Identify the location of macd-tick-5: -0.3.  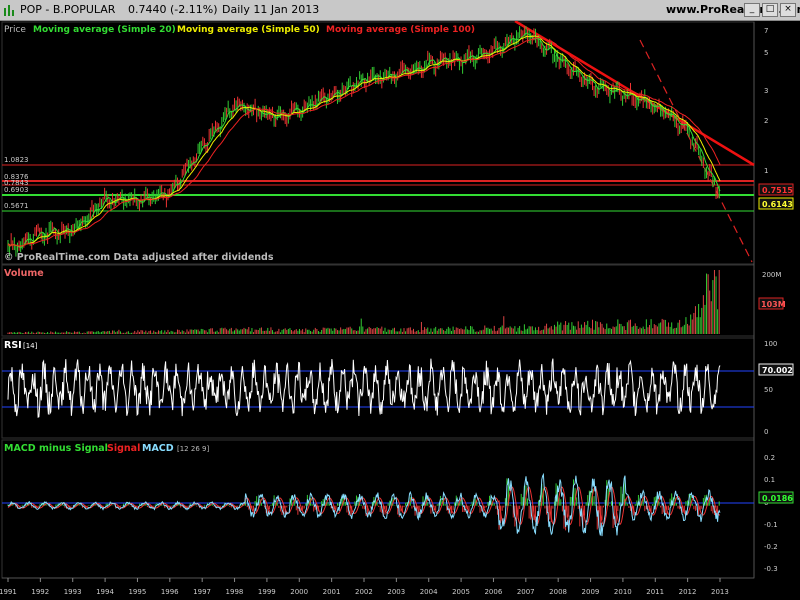
(771, 569).